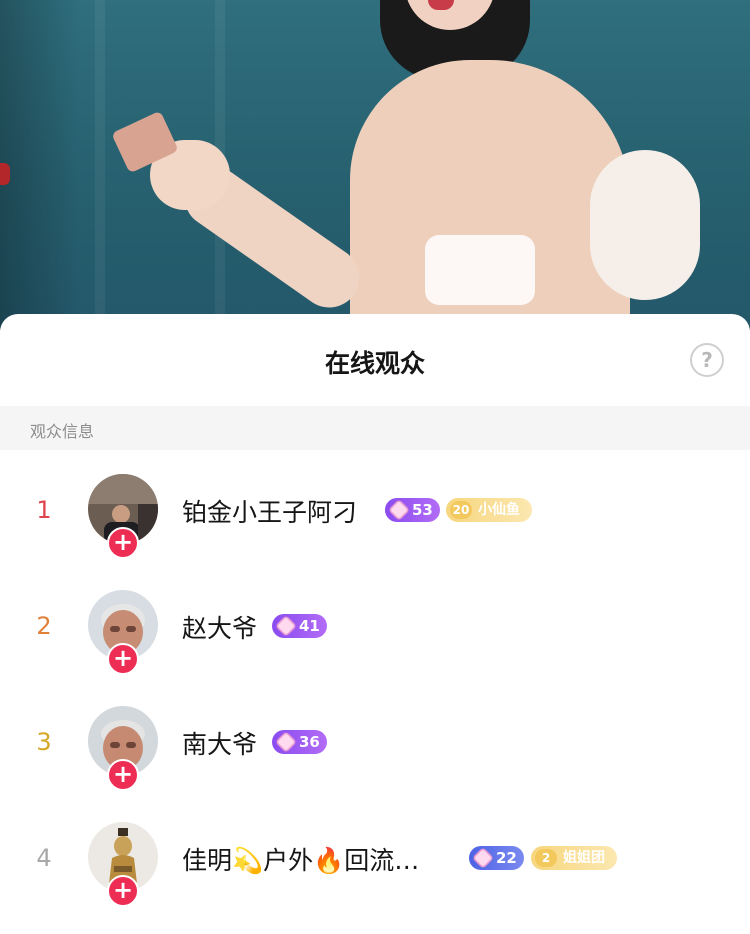 The image size is (750, 934). I want to click on audience-row: 1 + 铂金小王子阿刁 53 20 小仙鱼, so click(375, 524).